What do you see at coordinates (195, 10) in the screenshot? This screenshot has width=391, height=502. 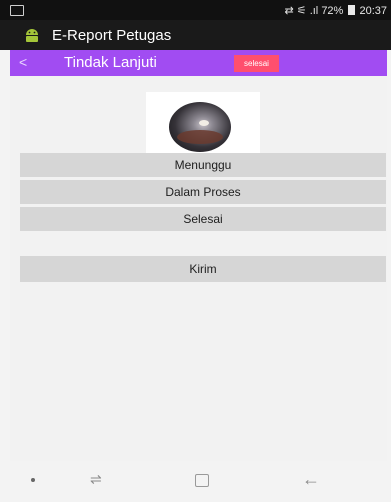 I see `status-bar: ⇄ ⚟ .ıl 72% 20:37` at bounding box center [195, 10].